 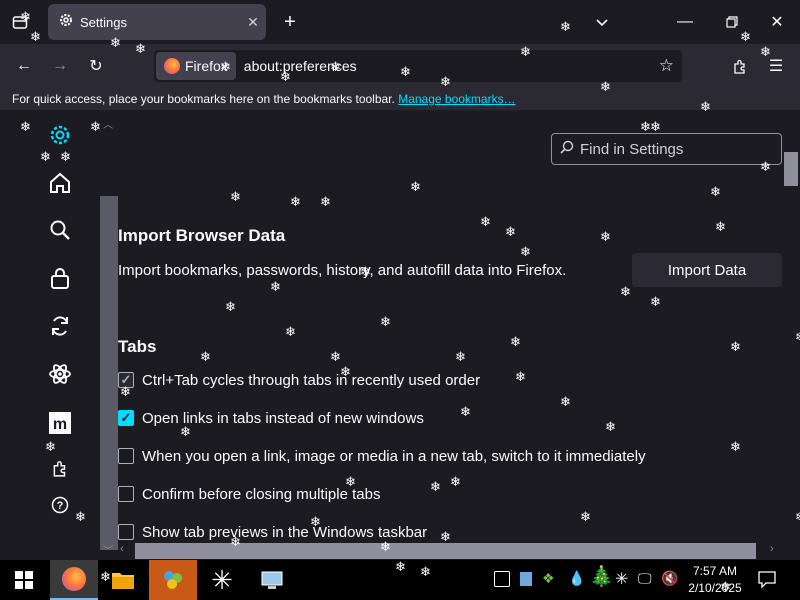 What do you see at coordinates (669, 578) in the screenshot?
I see `volume-muted-icon: 🔇` at bounding box center [669, 578].